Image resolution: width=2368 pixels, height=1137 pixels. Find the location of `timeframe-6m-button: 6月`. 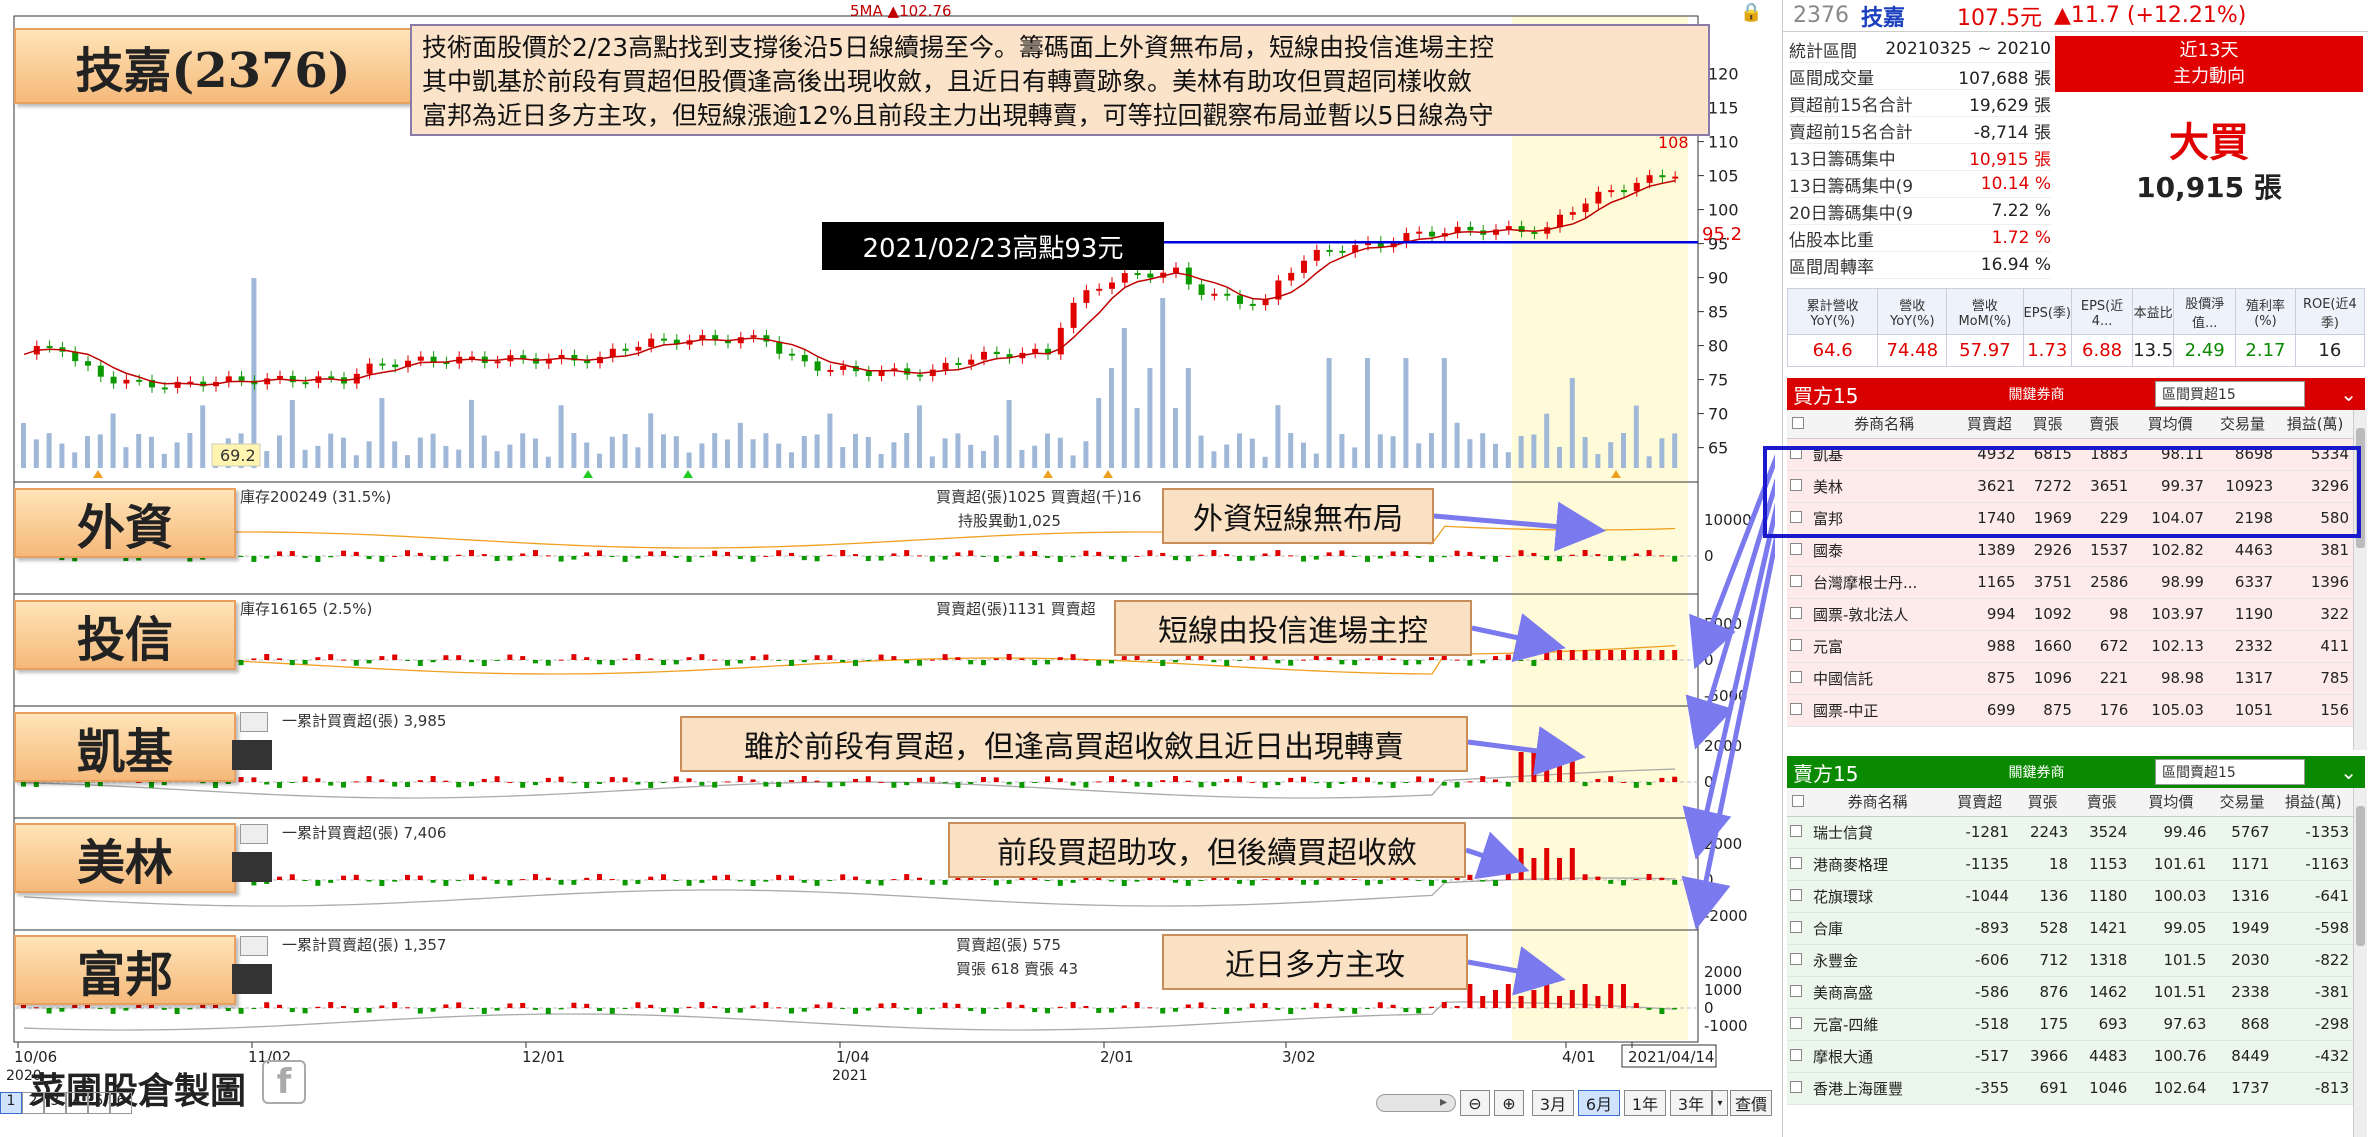

timeframe-6m-button: 6月 is located at coordinates (1599, 1103).